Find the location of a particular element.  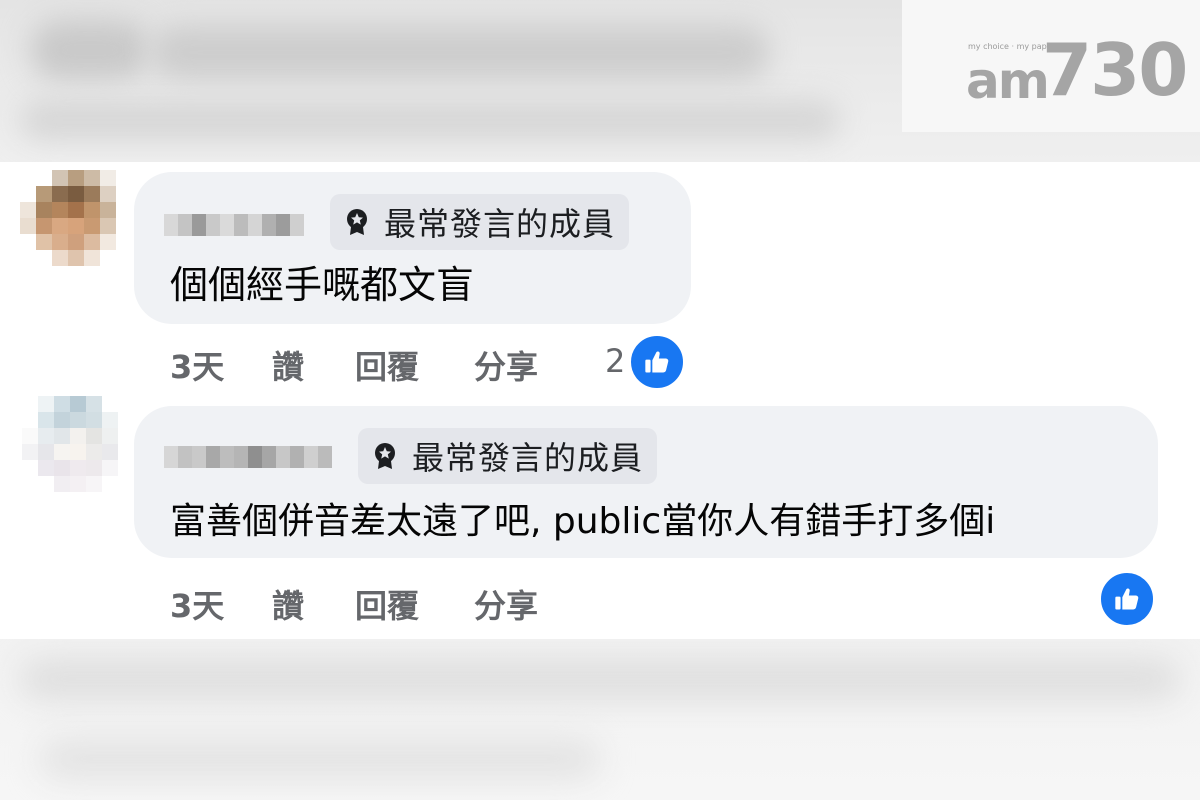

comment-text: 富善個併音差太遠了吧, public當你人有錯手打多個i is located at coordinates (583, 521).